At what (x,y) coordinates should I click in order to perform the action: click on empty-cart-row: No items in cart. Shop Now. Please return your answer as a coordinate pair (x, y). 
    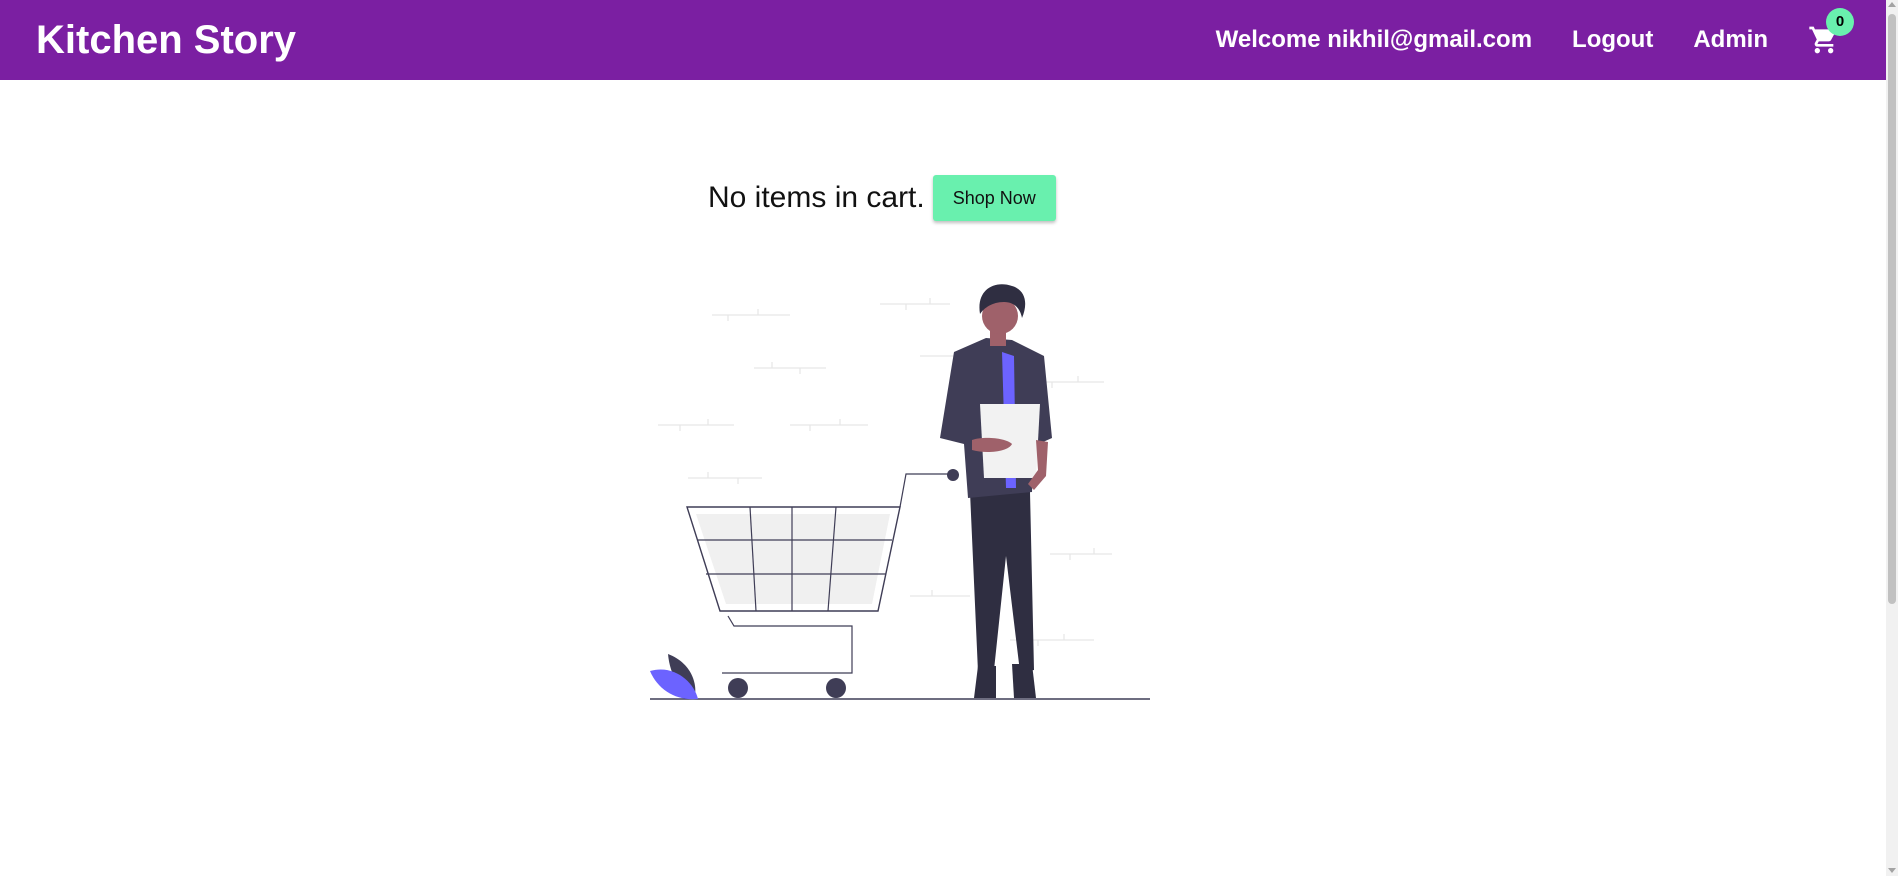
    Looking at the image, I should click on (882, 198).